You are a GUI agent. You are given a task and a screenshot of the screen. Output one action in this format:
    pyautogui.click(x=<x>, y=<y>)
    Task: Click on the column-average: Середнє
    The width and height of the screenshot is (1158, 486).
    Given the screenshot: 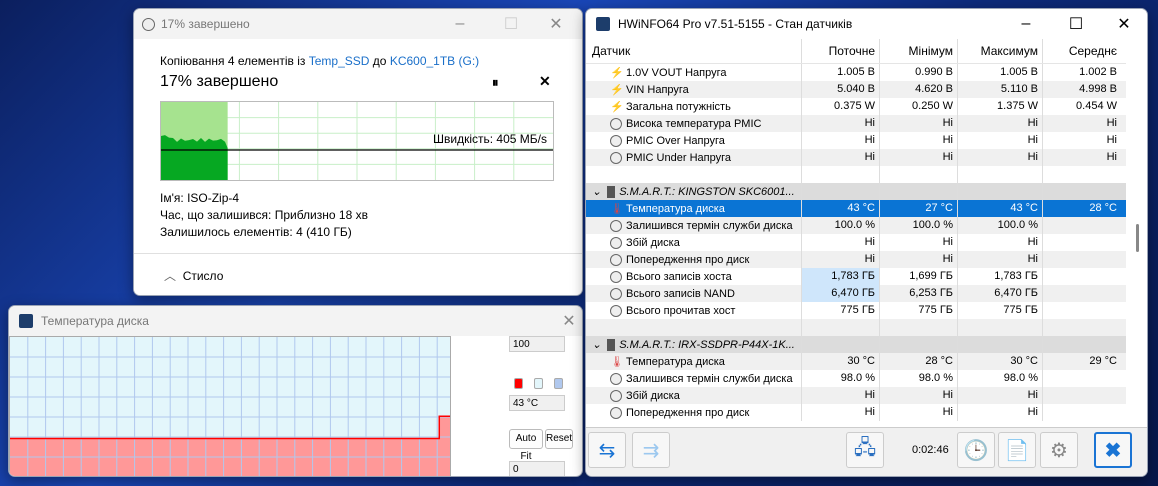 What is the action you would take?
    pyautogui.click(x=1081, y=51)
    